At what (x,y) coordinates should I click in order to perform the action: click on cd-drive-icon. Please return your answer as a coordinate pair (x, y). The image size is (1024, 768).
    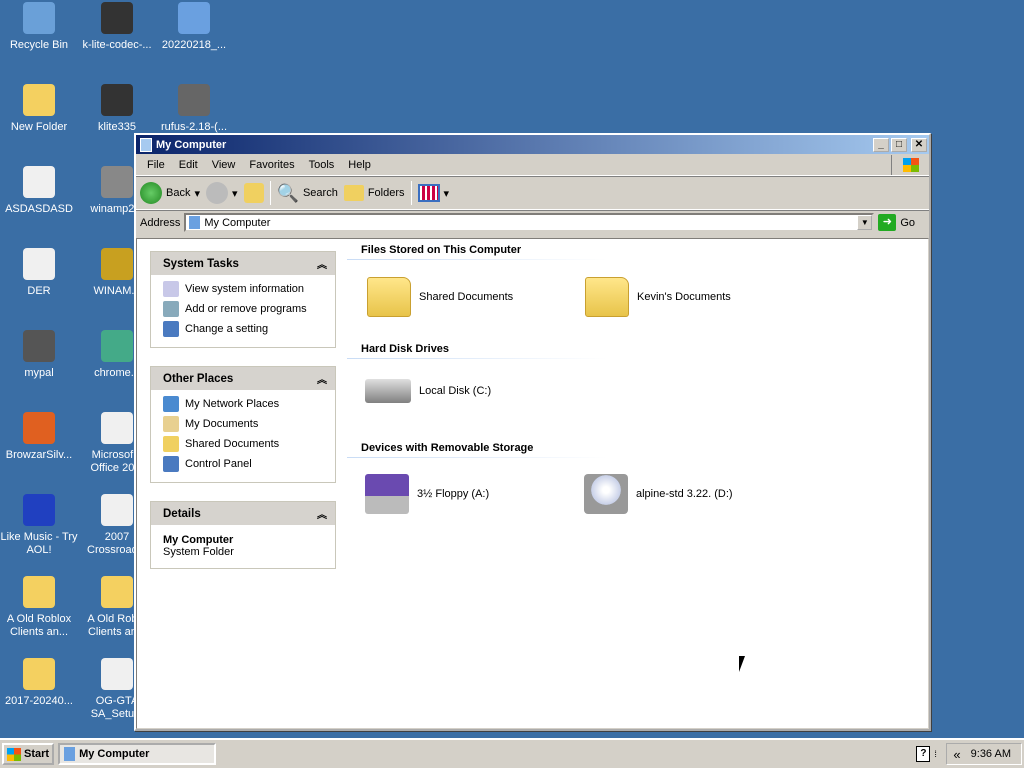
    Looking at the image, I should click on (606, 494).